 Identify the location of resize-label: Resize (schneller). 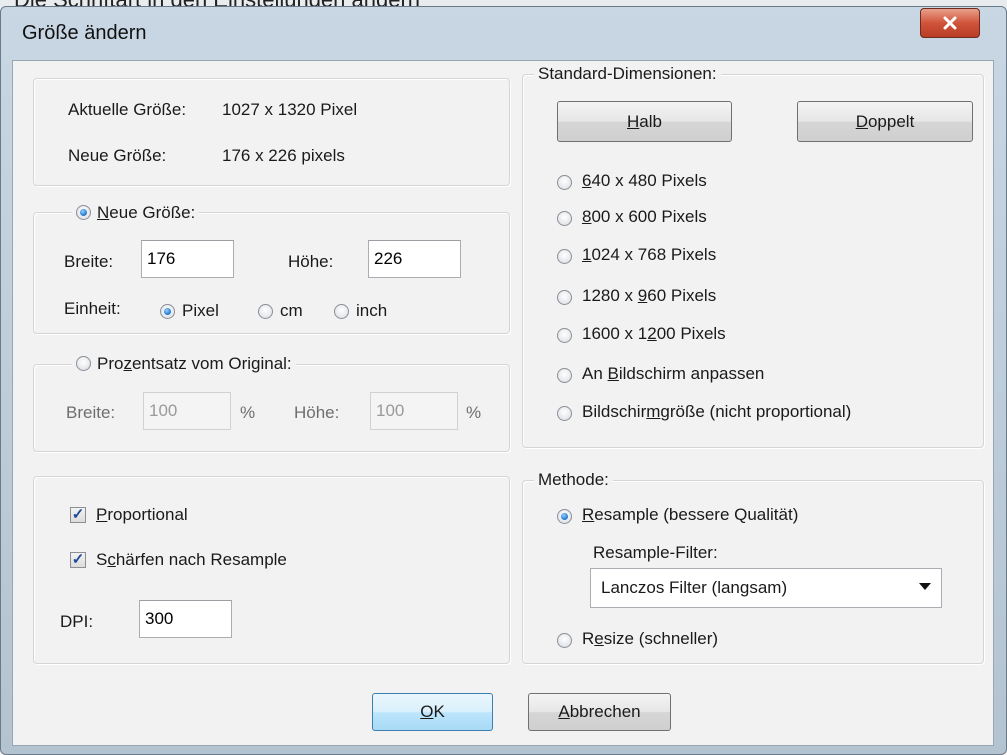
(650, 638).